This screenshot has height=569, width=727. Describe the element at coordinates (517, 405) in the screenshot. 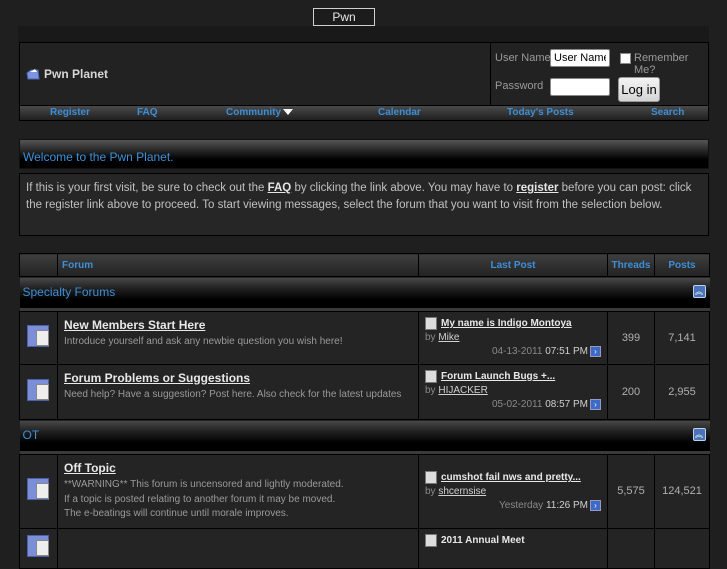

I see `last-post-date: 05-02-2011` at that location.